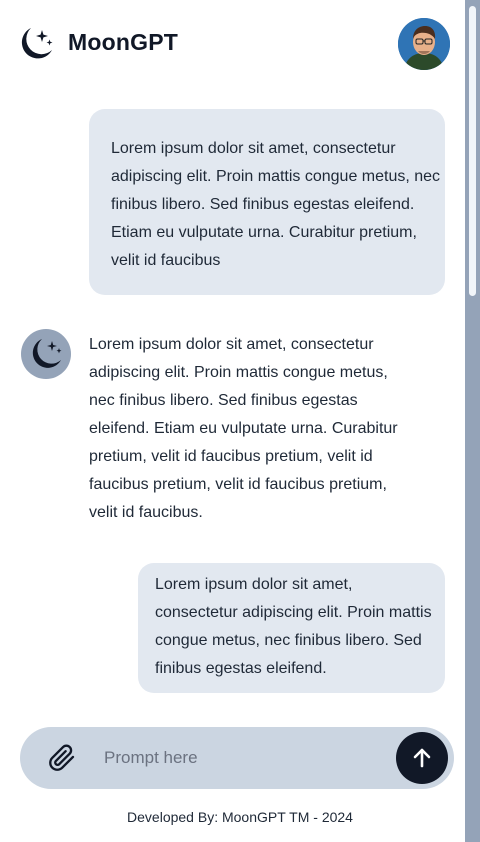  Describe the element at coordinates (472, 151) in the screenshot. I see `scrollbar-thumb` at that location.